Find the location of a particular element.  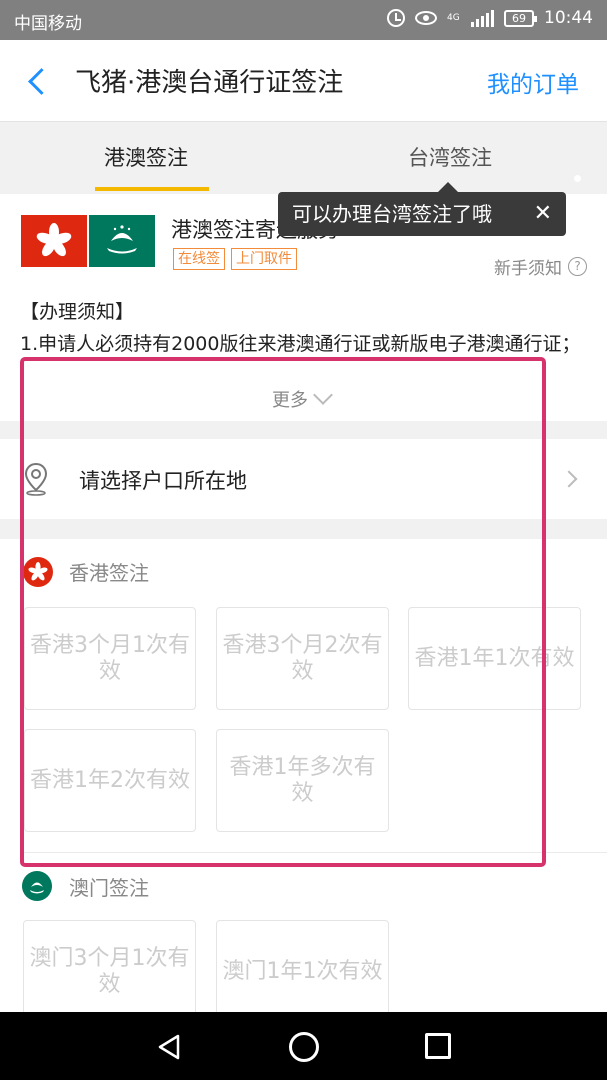

visa-option-mo-3m-1x: 澳门3个月1次有效 is located at coordinates (109, 971).